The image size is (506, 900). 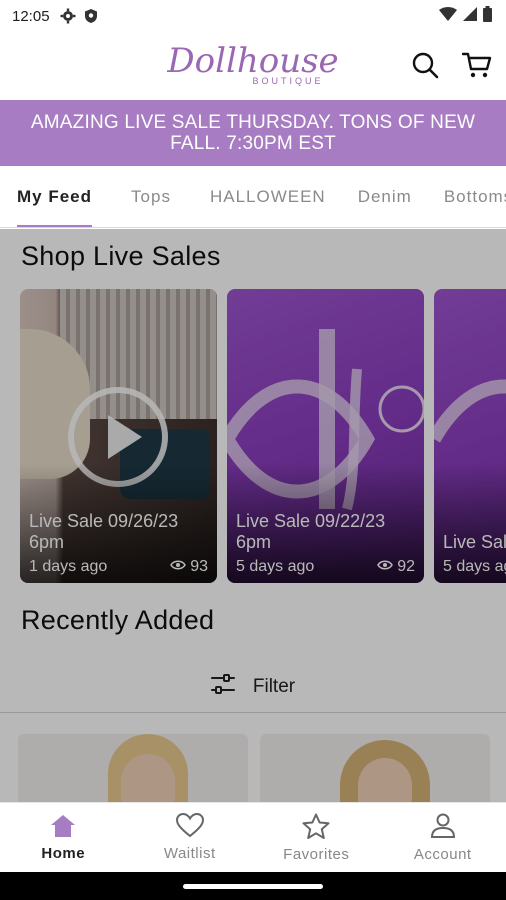 I want to click on view-count-value: 92, so click(x=406, y=566).